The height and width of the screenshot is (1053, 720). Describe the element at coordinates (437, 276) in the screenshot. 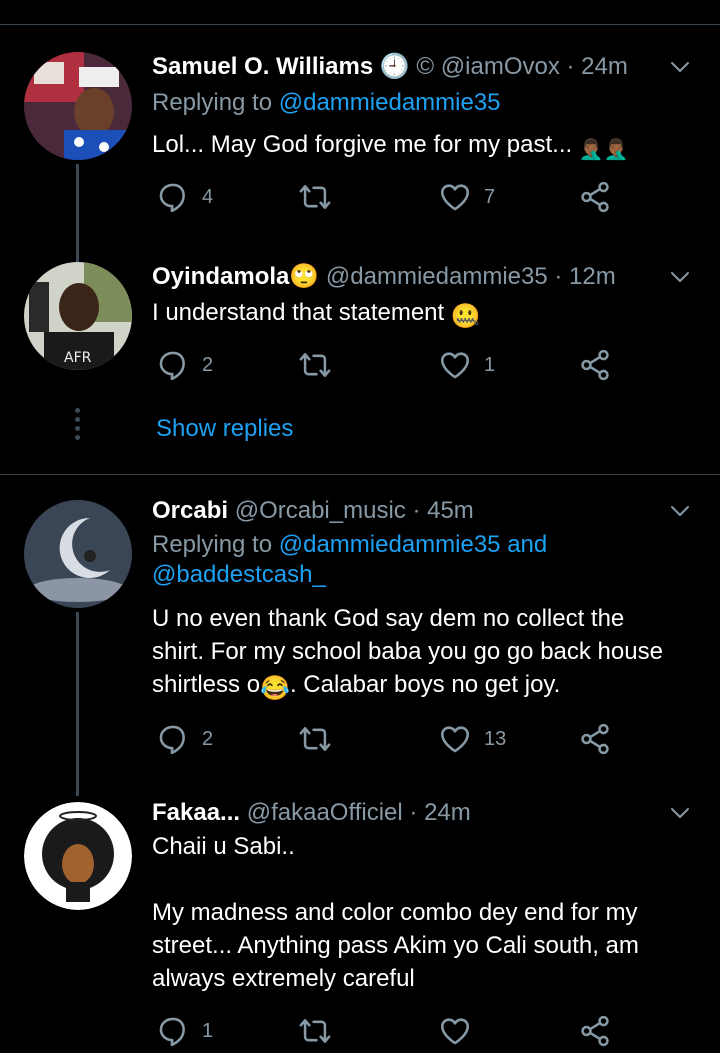

I see `author-handle: @dammiedammie35` at that location.